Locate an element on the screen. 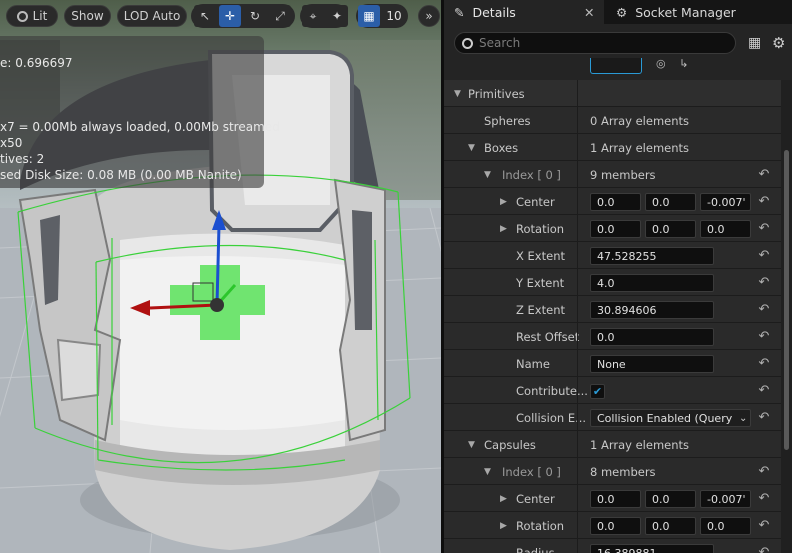 The width and height of the screenshot is (792, 553). rotation-z-field: 0.0 is located at coordinates (725, 229).